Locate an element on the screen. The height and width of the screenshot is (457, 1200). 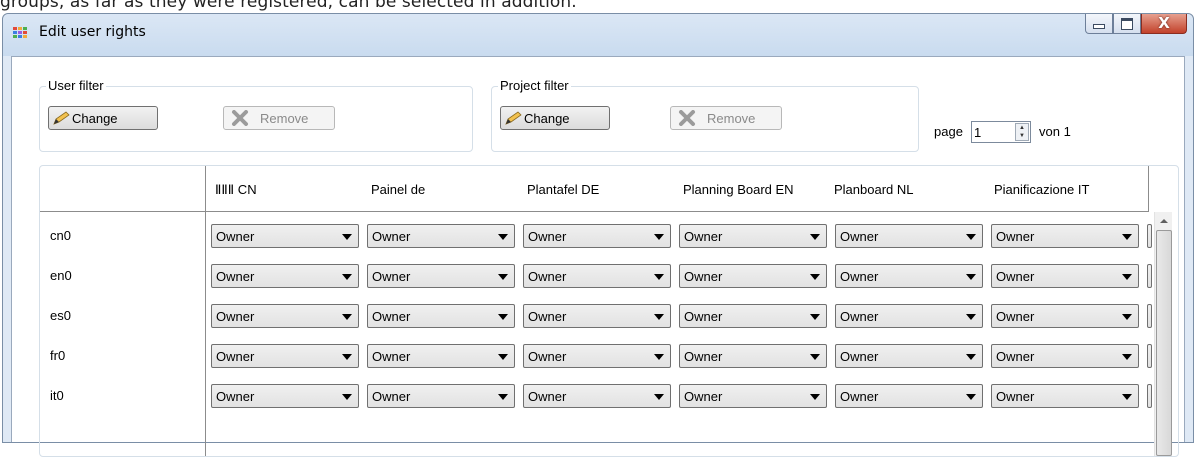
project-filter-remove-label: Remove is located at coordinates (731, 118).